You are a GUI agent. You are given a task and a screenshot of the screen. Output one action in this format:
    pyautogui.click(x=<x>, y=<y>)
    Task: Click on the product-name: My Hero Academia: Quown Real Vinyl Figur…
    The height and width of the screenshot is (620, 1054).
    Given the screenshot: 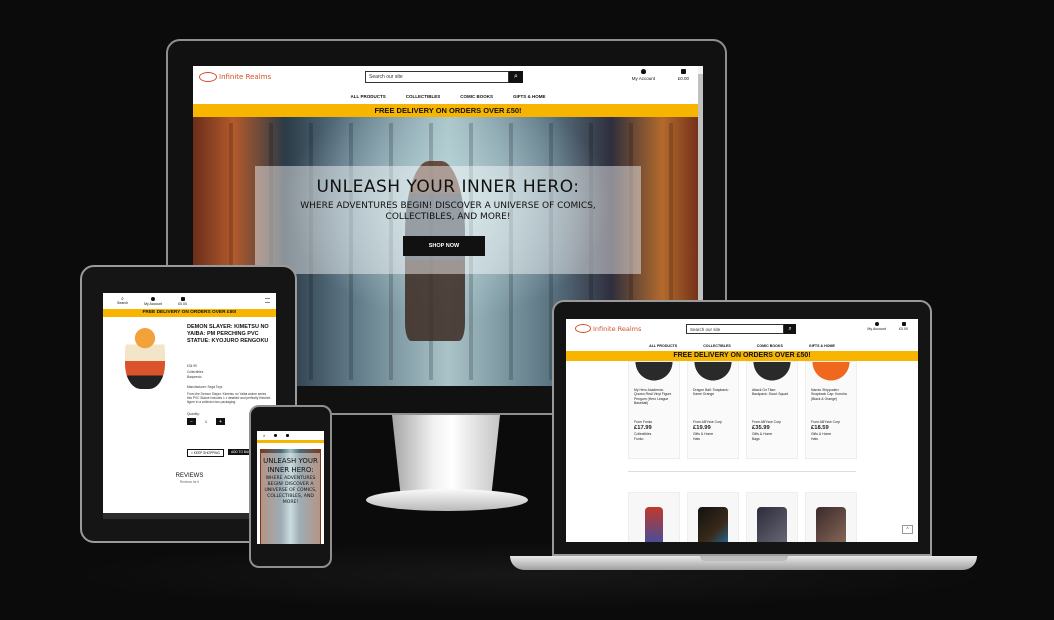 What is the action you would take?
    pyautogui.click(x=654, y=402)
    